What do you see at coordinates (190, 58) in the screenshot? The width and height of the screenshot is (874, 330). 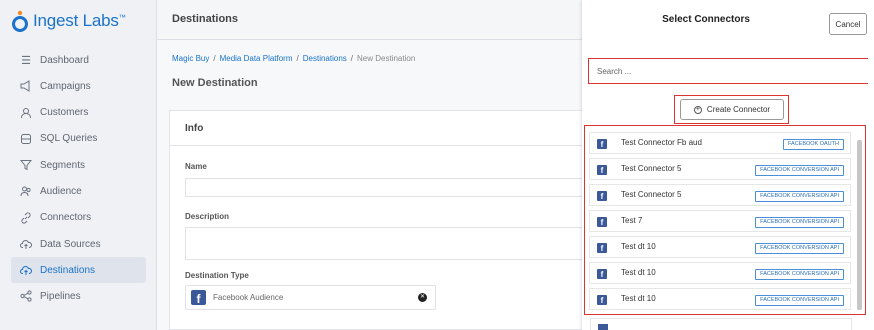 I see `breadcrumb-link-magic-buy: Magic Buy` at bounding box center [190, 58].